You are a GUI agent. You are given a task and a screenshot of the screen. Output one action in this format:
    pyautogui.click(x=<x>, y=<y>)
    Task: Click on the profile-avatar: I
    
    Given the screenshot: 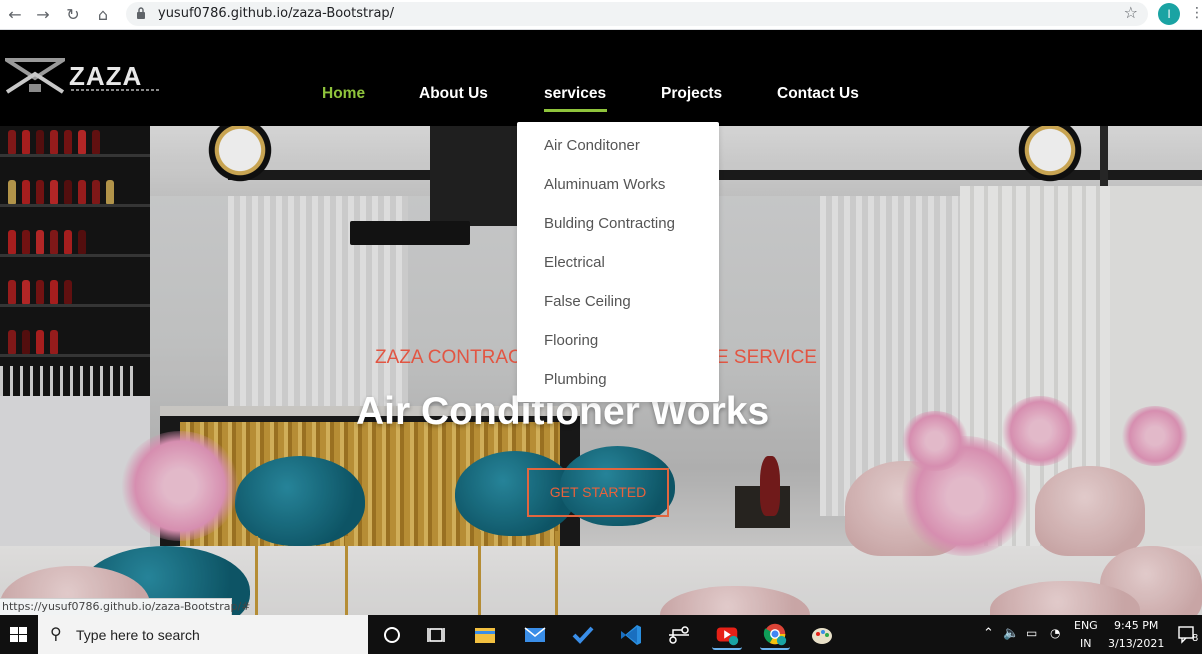 What is the action you would take?
    pyautogui.click(x=1169, y=14)
    